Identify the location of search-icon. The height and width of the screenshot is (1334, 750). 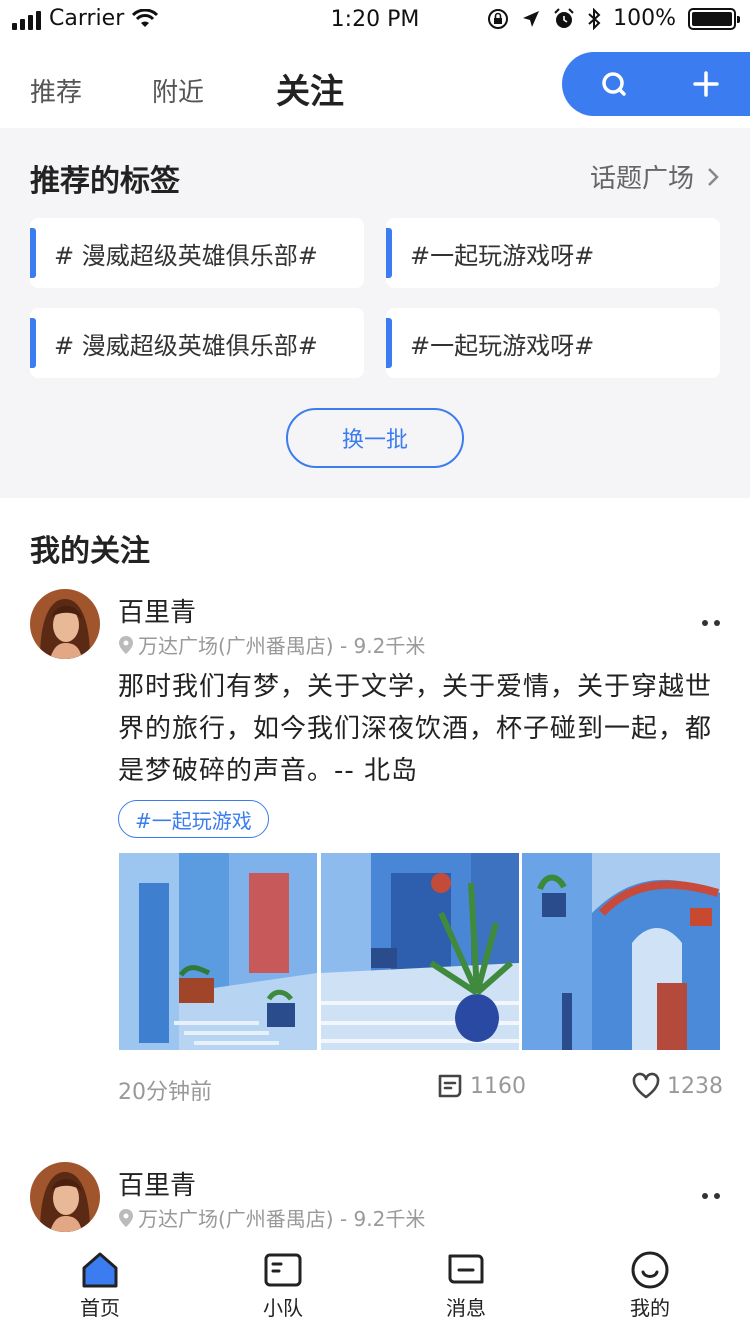
(614, 84).